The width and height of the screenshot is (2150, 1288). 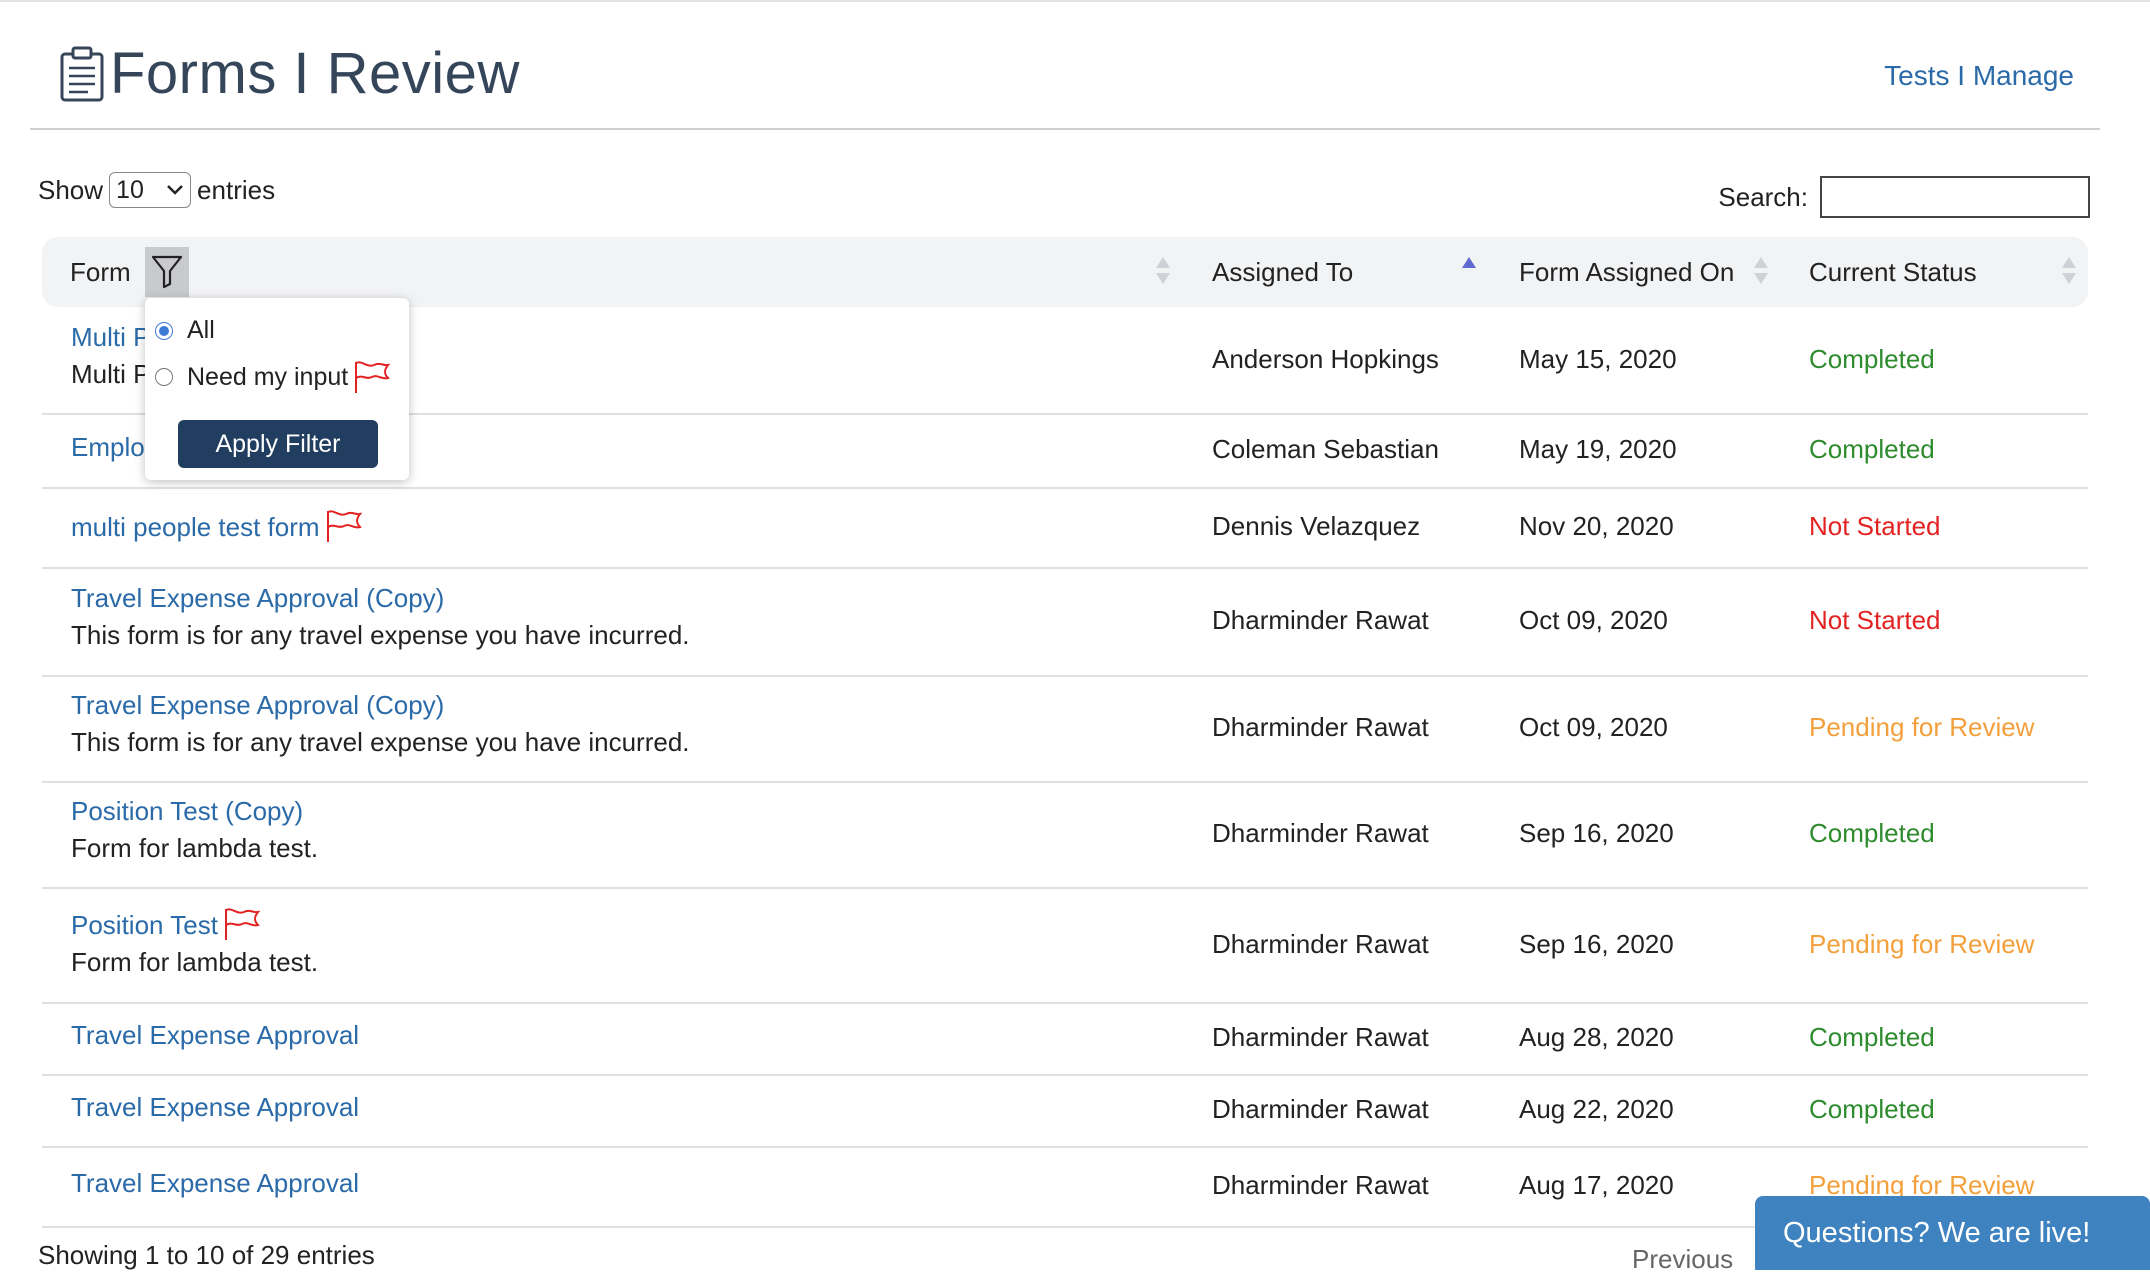 What do you see at coordinates (1979, 76) in the screenshot?
I see `tests-i-manage-link: Tests I Manage` at bounding box center [1979, 76].